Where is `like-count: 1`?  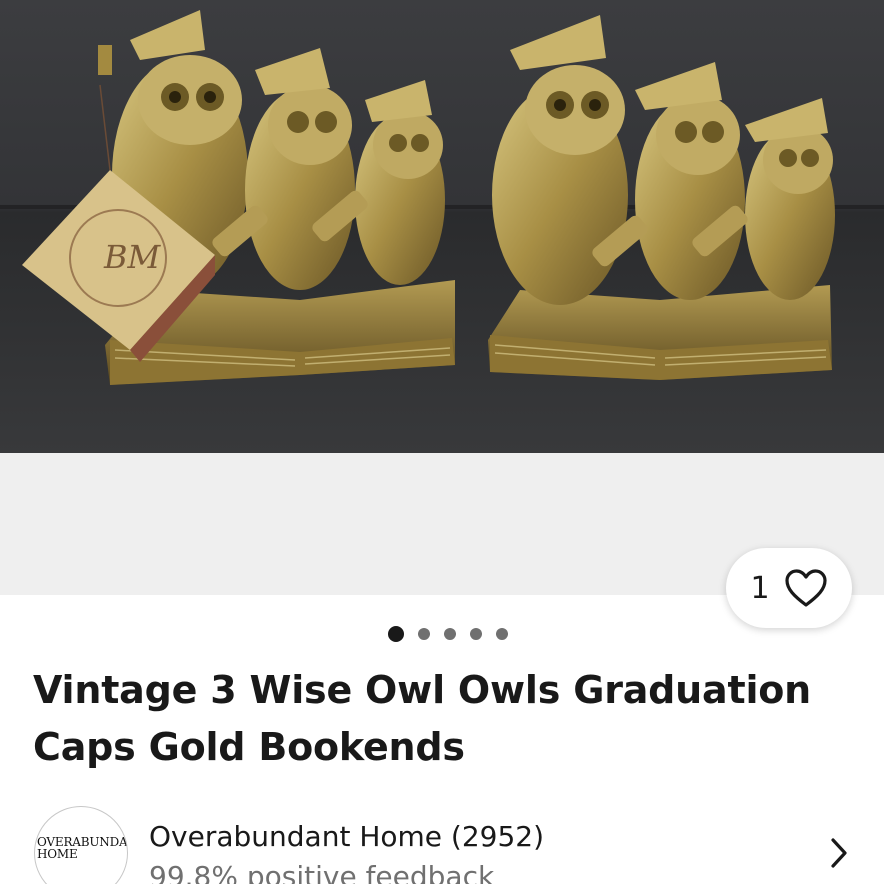
like-count: 1 is located at coordinates (760, 588).